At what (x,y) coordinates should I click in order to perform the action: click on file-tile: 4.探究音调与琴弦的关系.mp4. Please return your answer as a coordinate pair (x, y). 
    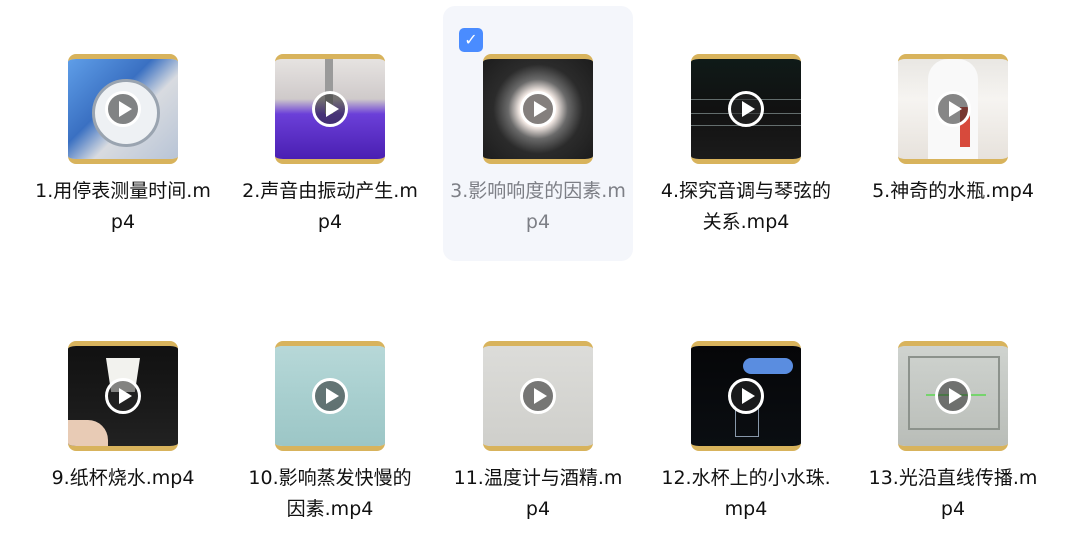
    Looking at the image, I should click on (746, 133).